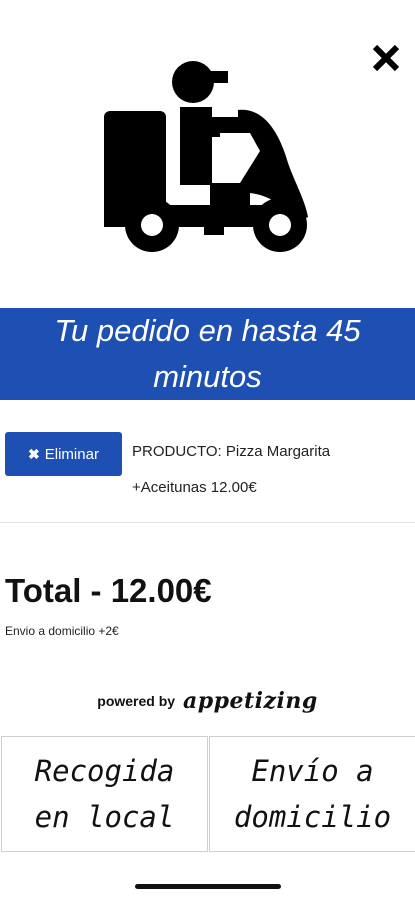 The height and width of the screenshot is (900, 415). What do you see at coordinates (34, 453) in the screenshot?
I see `x-icon: ✖` at bounding box center [34, 453].